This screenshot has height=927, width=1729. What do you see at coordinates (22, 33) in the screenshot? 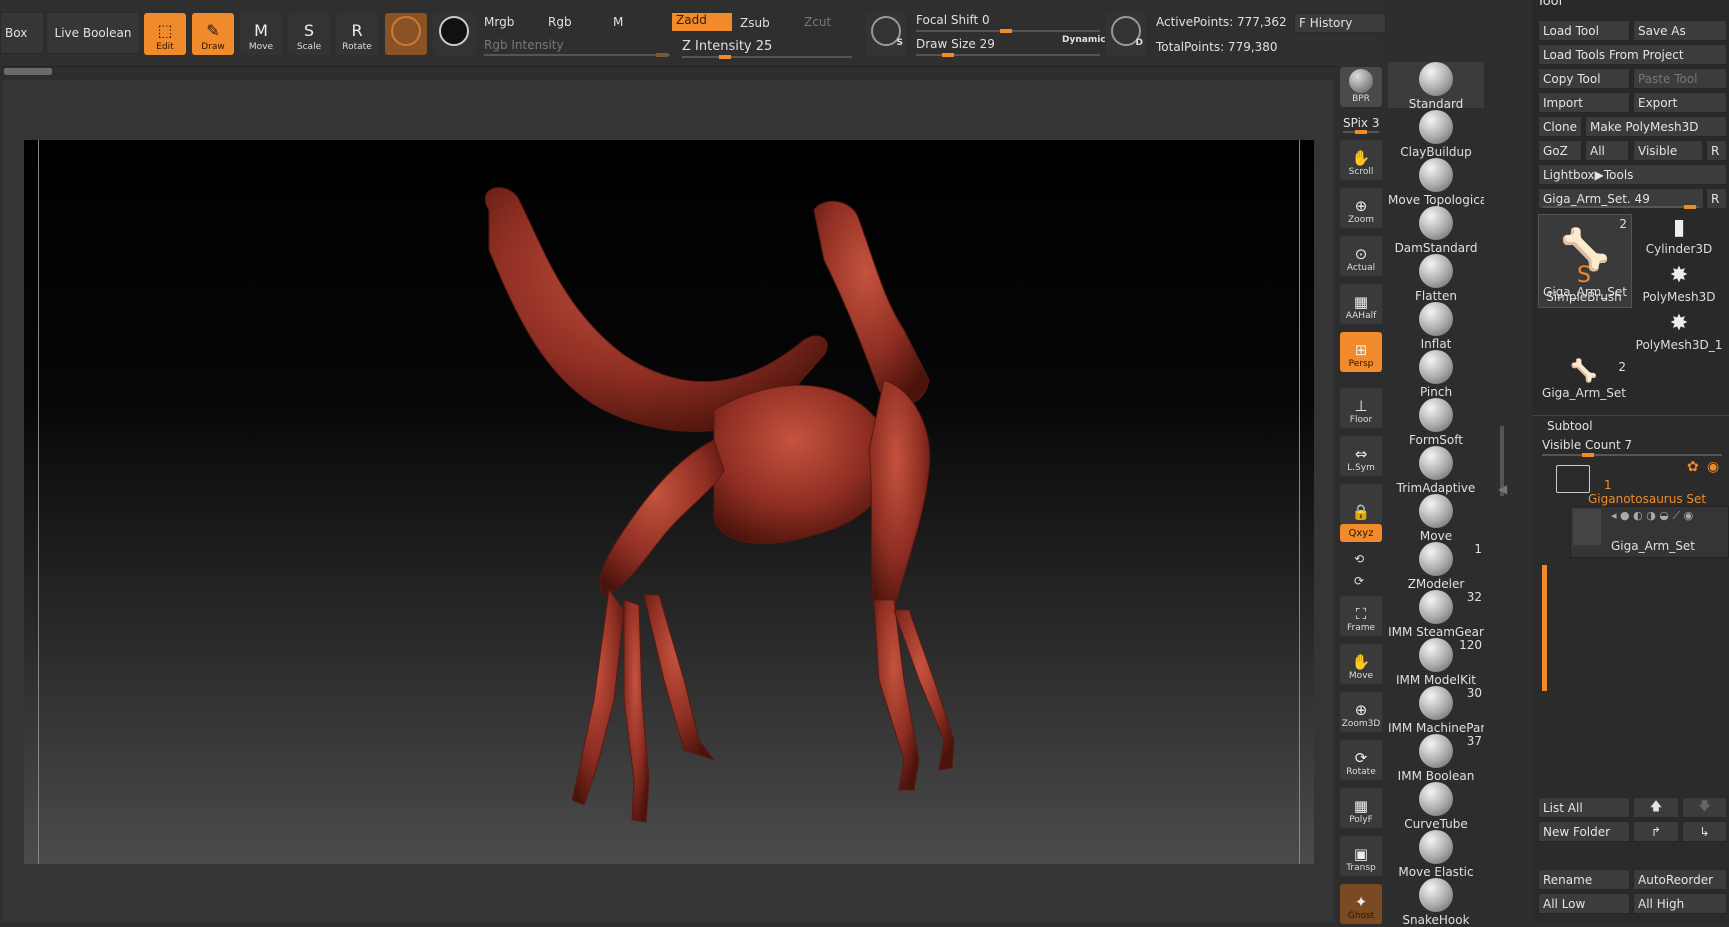
I see `box-button: Box` at bounding box center [22, 33].